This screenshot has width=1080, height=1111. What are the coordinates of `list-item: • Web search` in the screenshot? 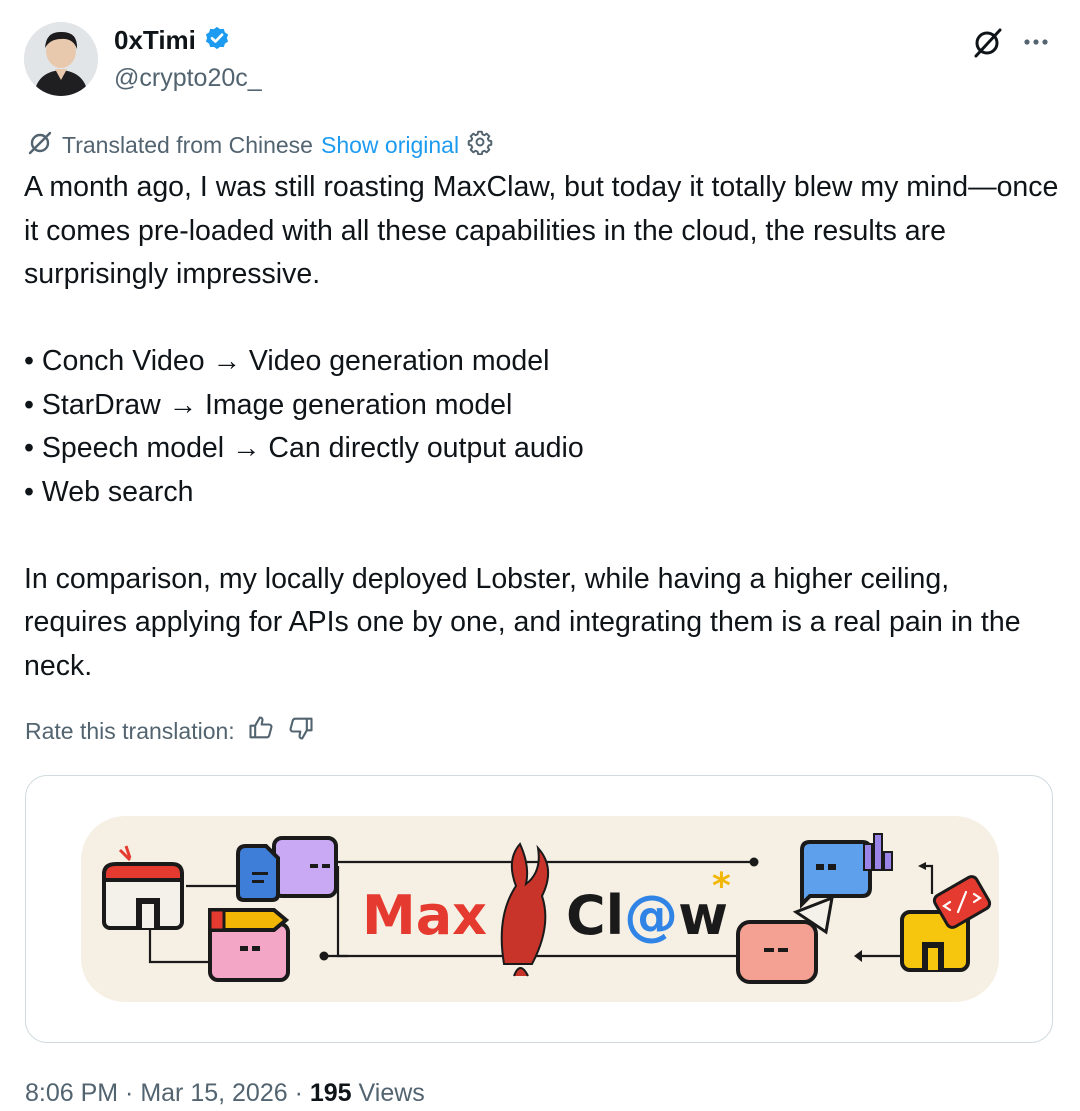 It's located at (109, 491).